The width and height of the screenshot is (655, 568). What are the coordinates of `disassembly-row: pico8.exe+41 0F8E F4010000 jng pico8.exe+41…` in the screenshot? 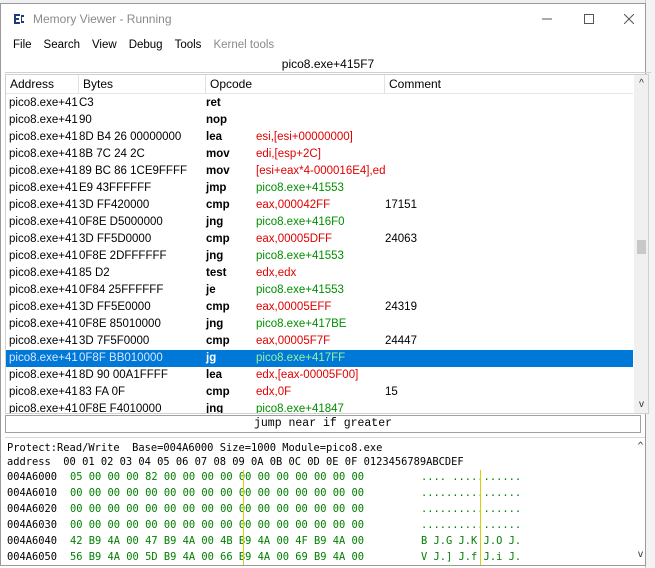 It's located at (319, 407).